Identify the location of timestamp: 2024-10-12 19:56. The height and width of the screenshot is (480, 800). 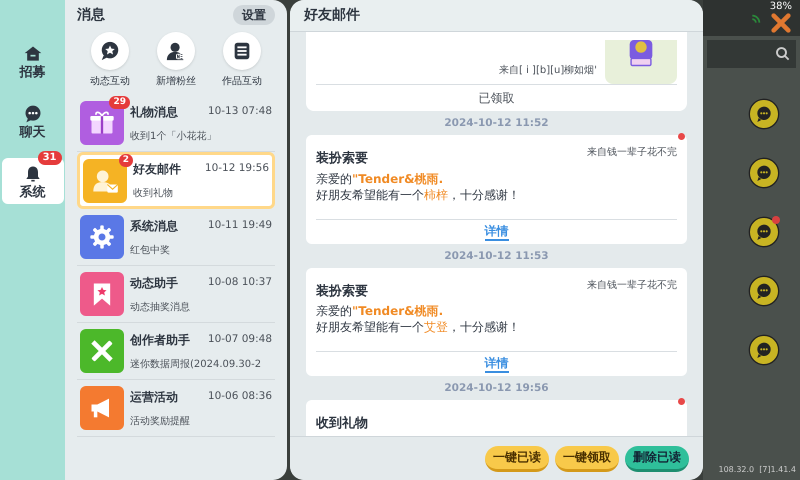
(496, 388).